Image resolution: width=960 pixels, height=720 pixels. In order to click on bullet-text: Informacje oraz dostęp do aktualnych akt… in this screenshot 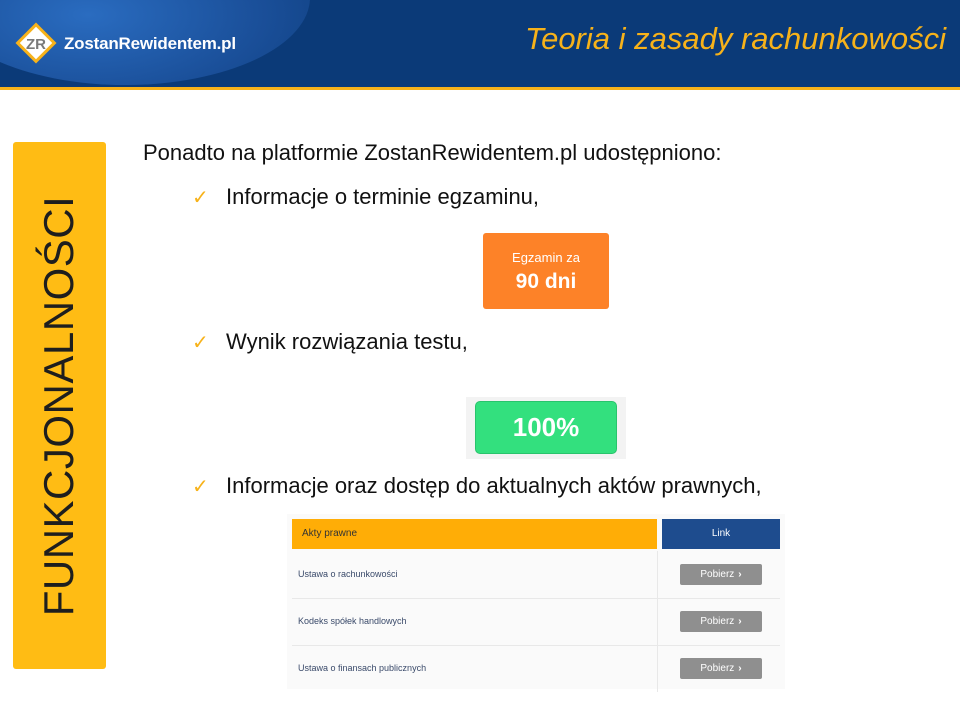, I will do `click(494, 485)`.